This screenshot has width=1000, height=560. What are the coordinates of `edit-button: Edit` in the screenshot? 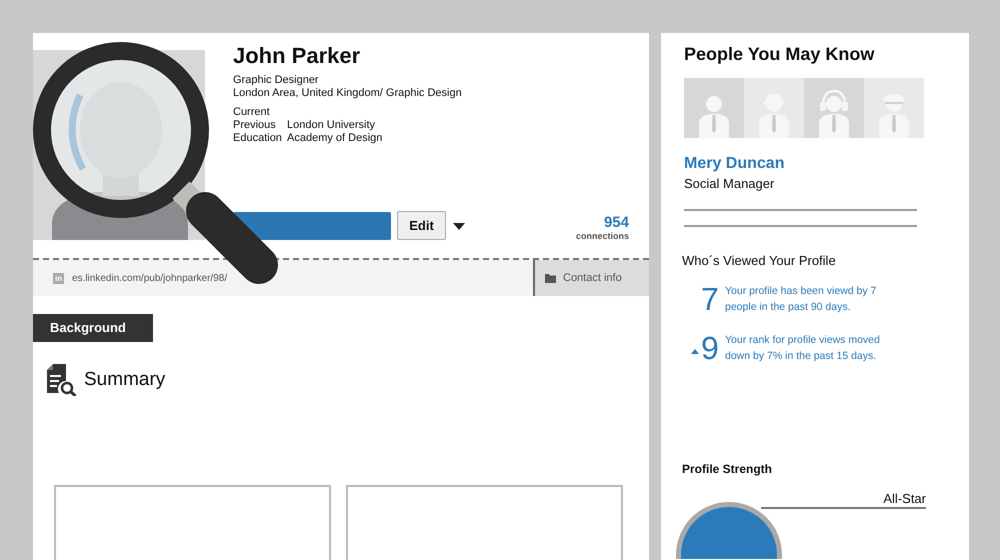 It's located at (421, 225).